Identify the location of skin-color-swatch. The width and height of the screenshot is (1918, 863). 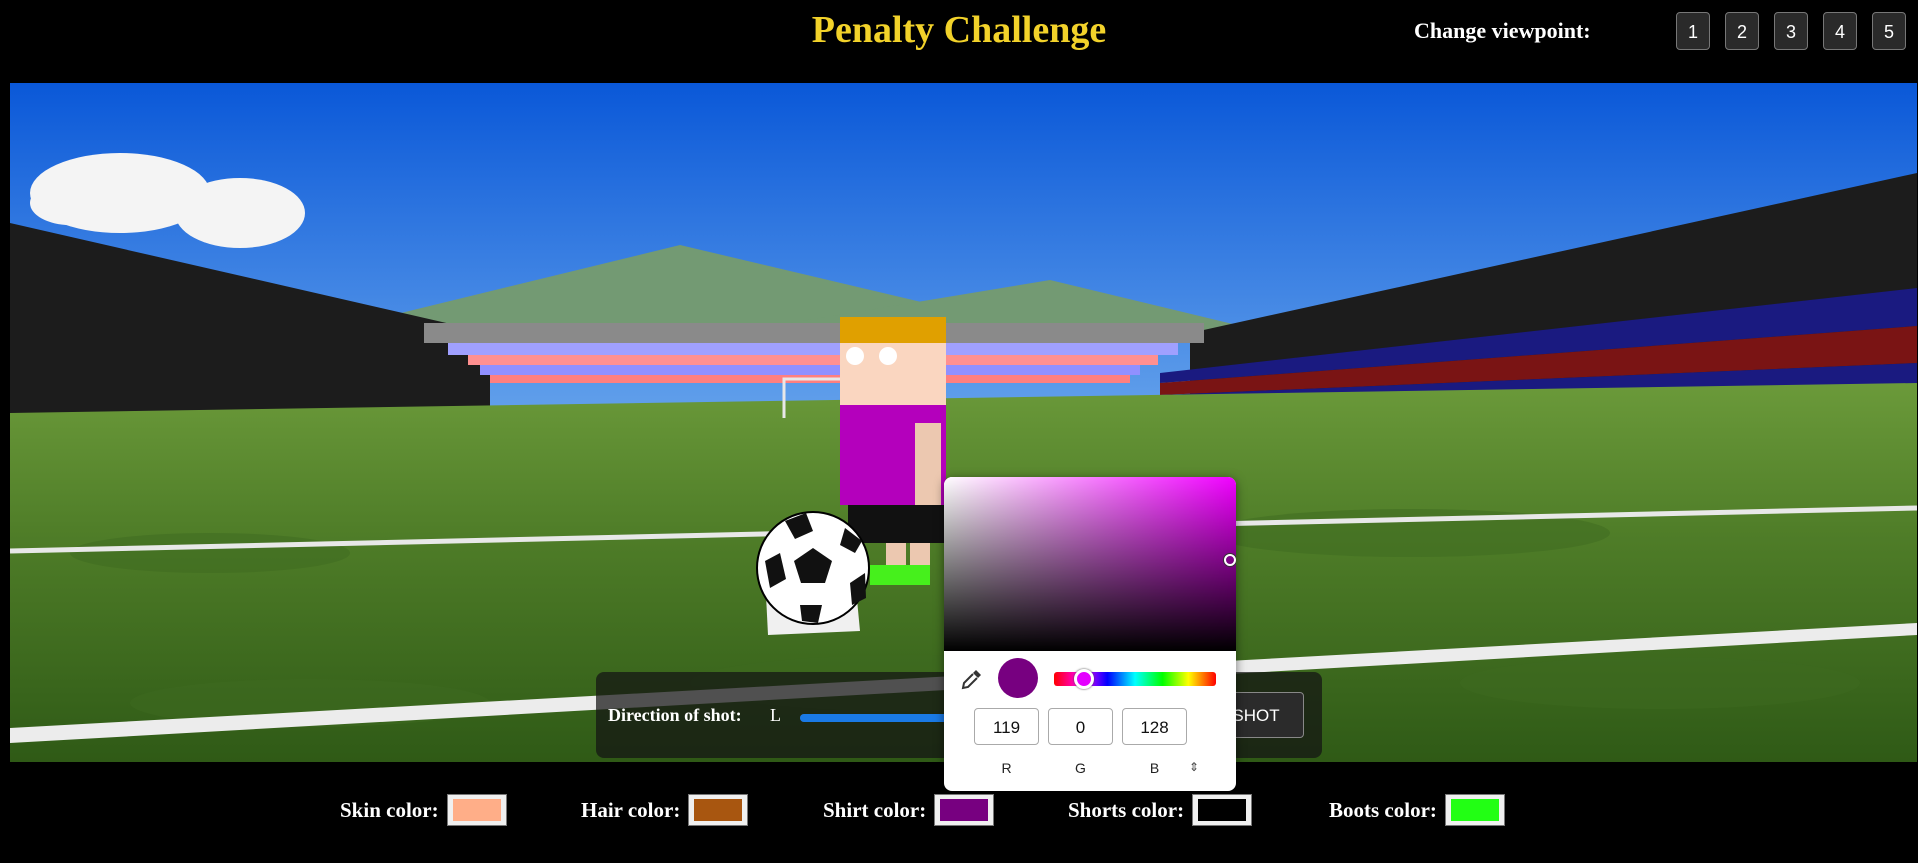
(476, 810).